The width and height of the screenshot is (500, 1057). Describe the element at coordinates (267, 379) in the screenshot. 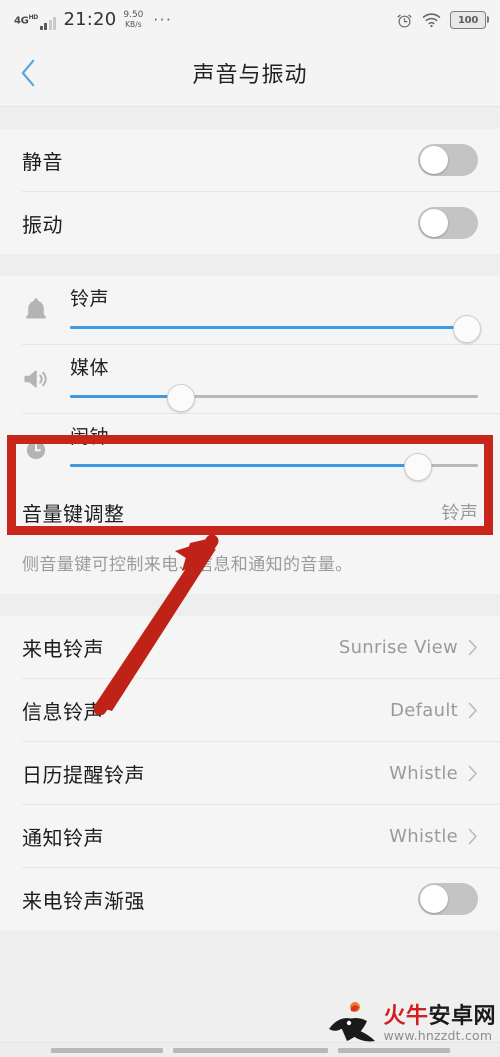

I see `slider-body: 媒体` at that location.